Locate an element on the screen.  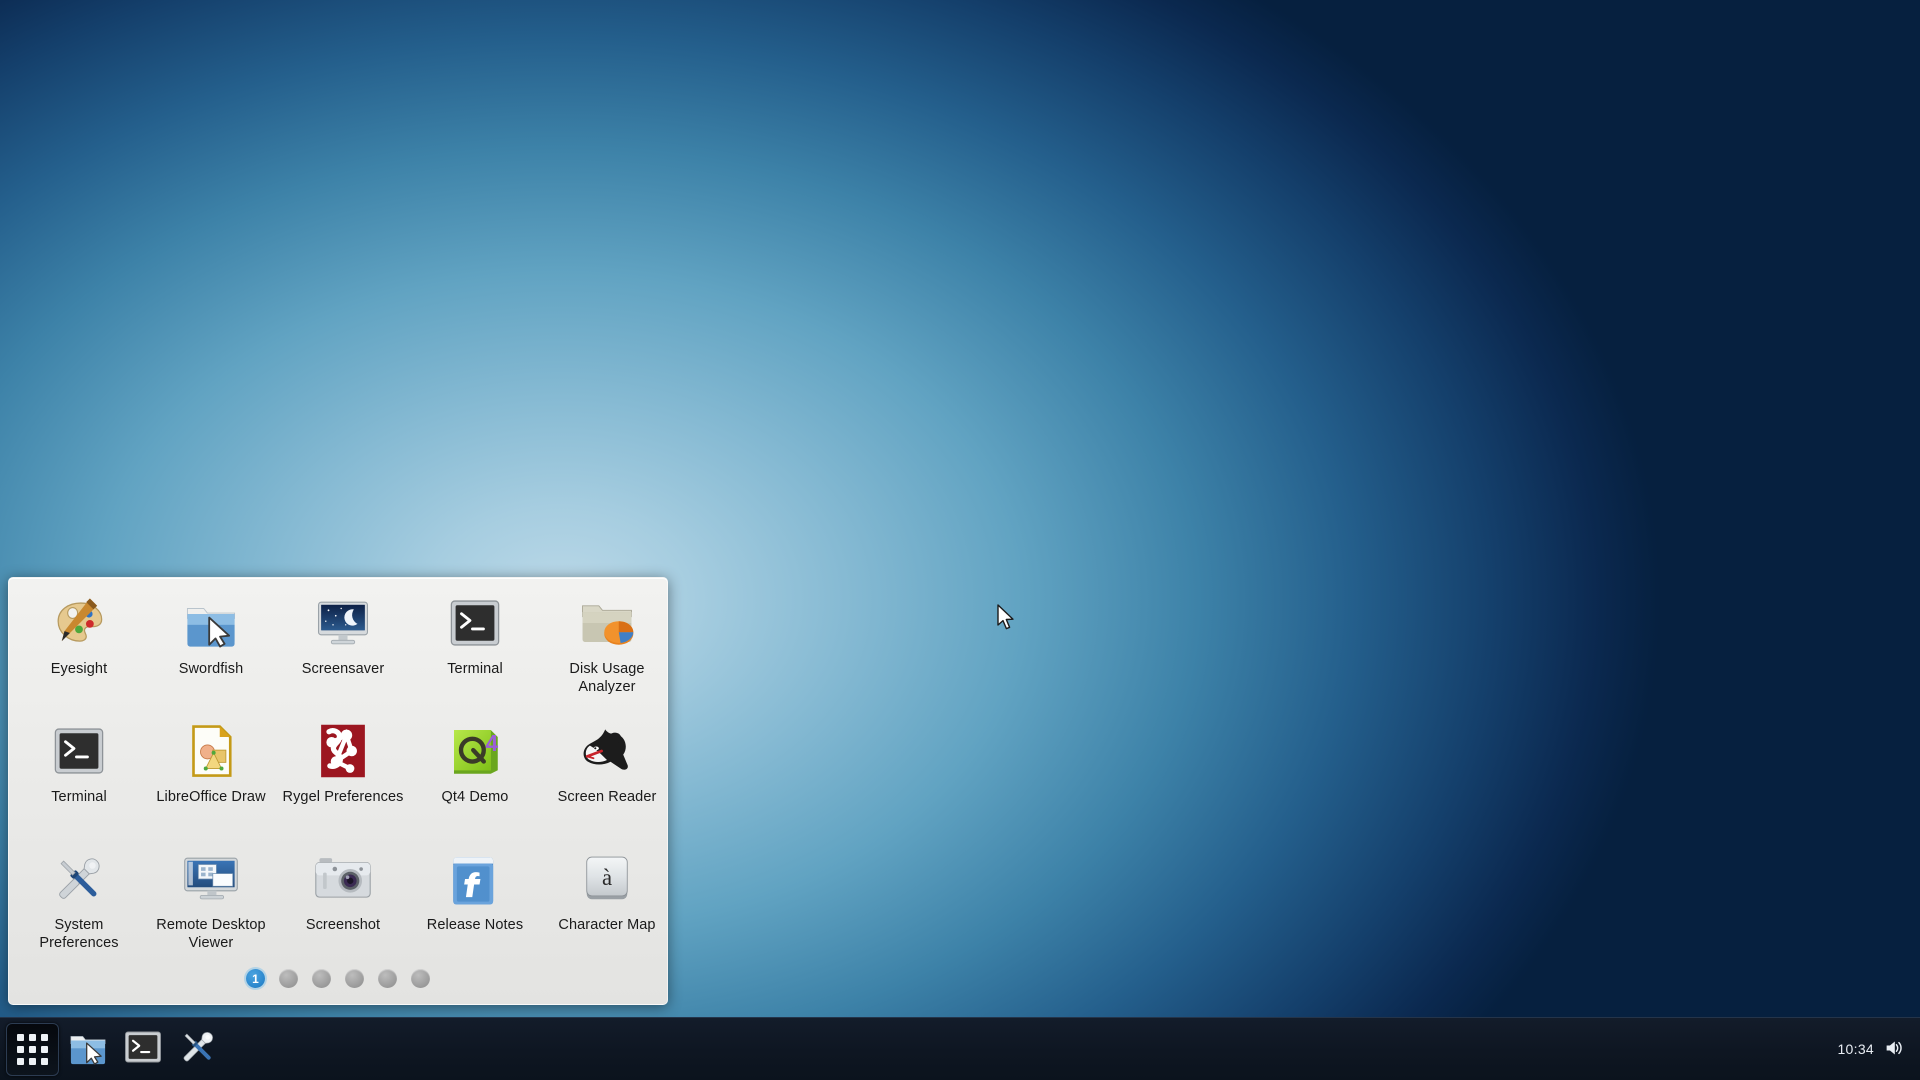
grid-icon is located at coordinates (32, 1049).